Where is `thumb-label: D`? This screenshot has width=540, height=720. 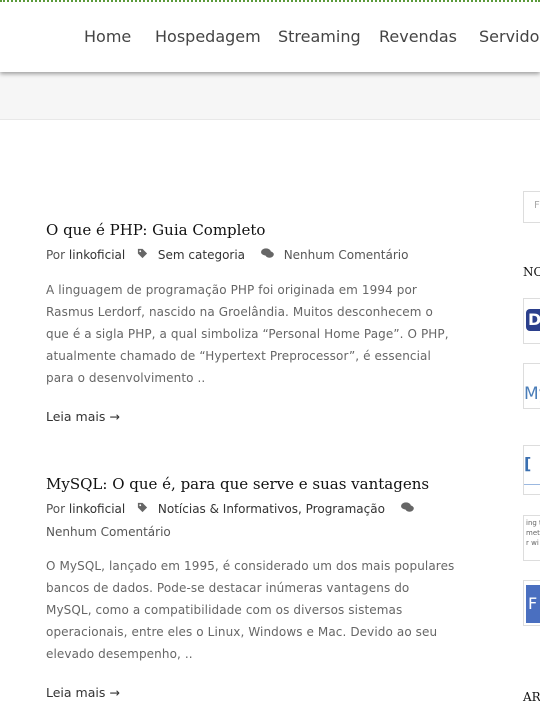
thumb-label: D is located at coordinates (534, 319).